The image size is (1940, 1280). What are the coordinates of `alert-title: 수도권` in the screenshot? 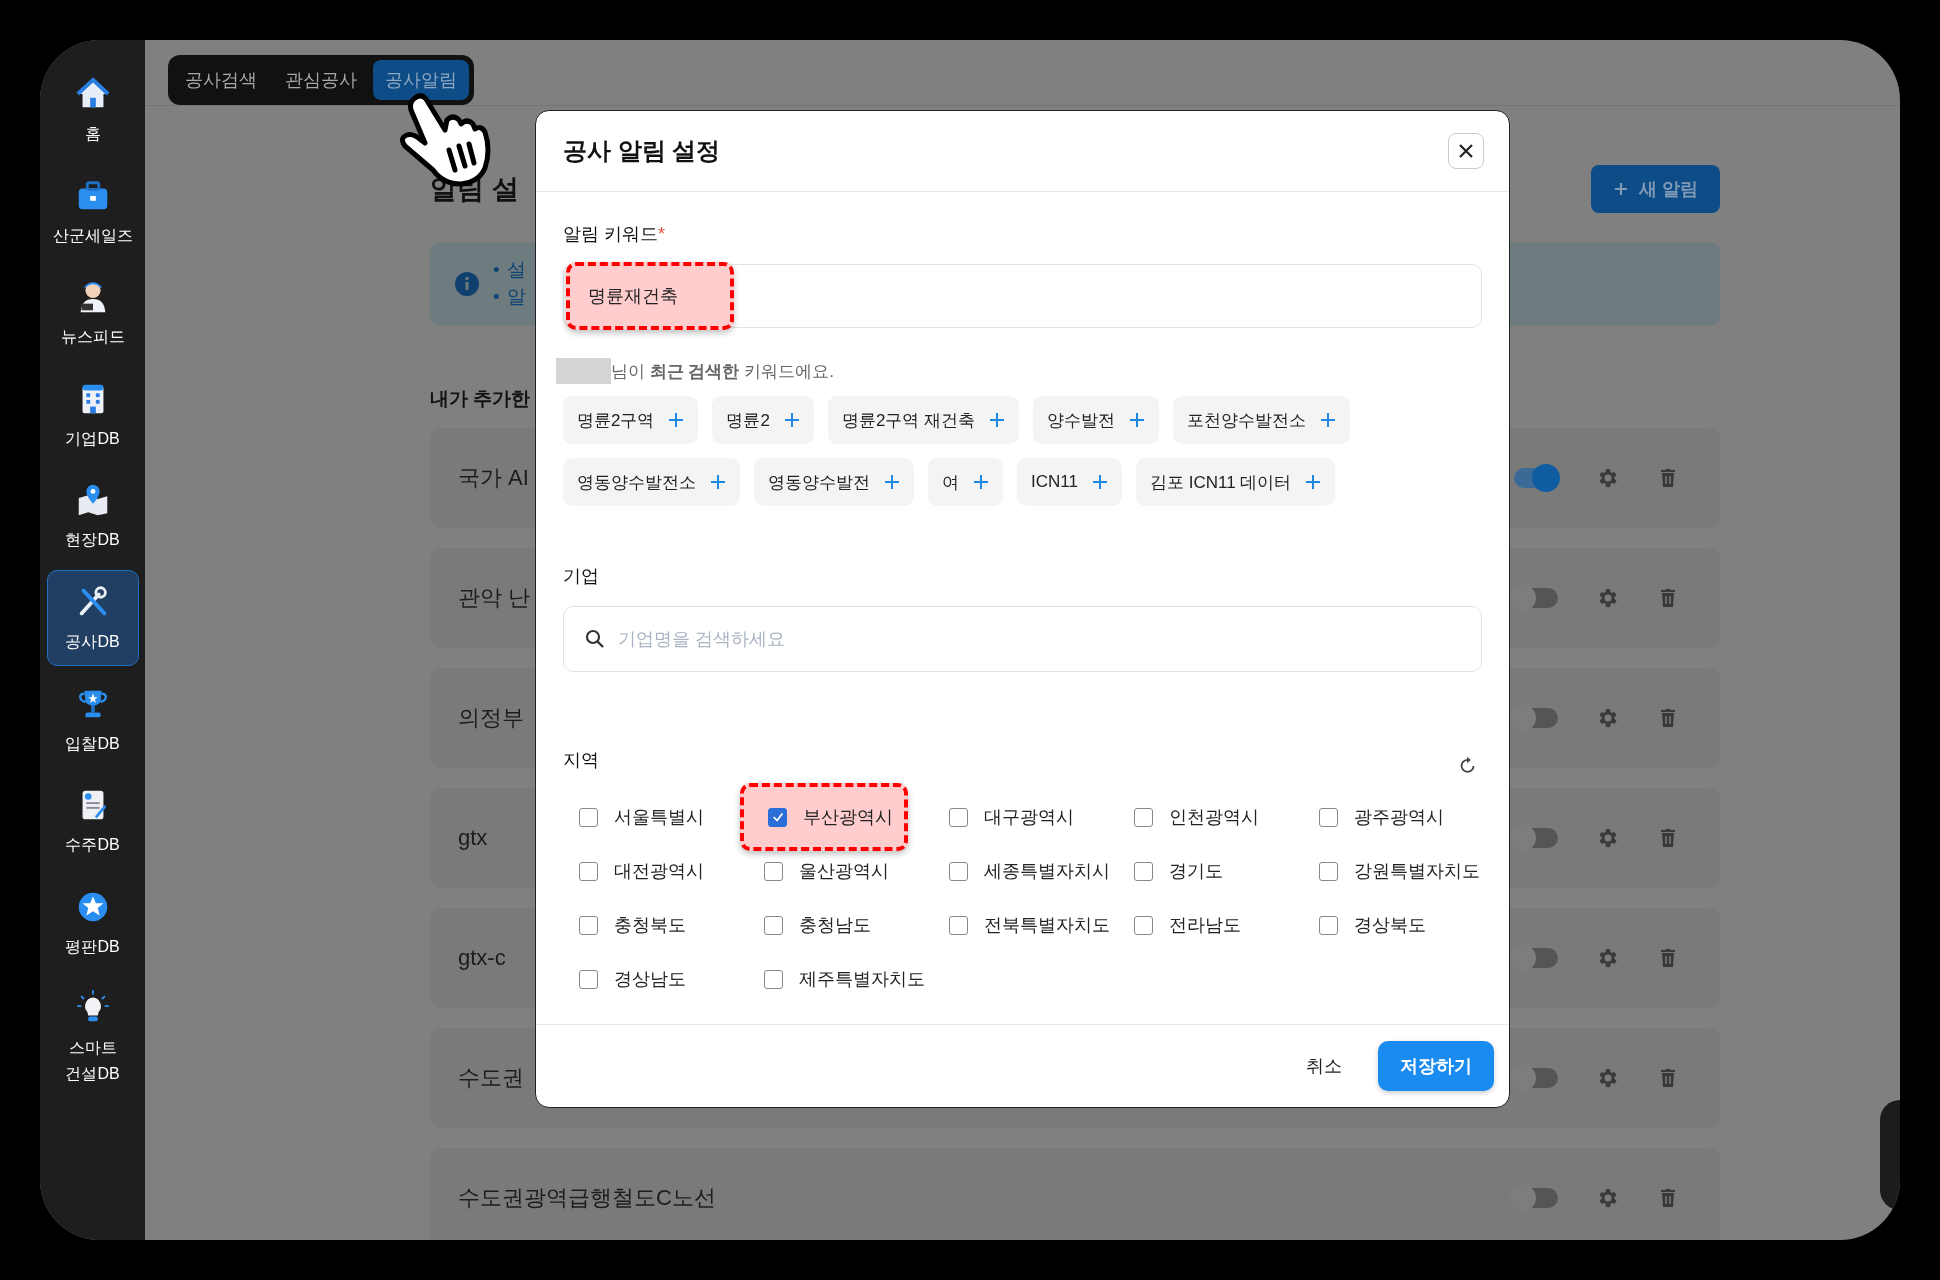 It's located at (491, 1078).